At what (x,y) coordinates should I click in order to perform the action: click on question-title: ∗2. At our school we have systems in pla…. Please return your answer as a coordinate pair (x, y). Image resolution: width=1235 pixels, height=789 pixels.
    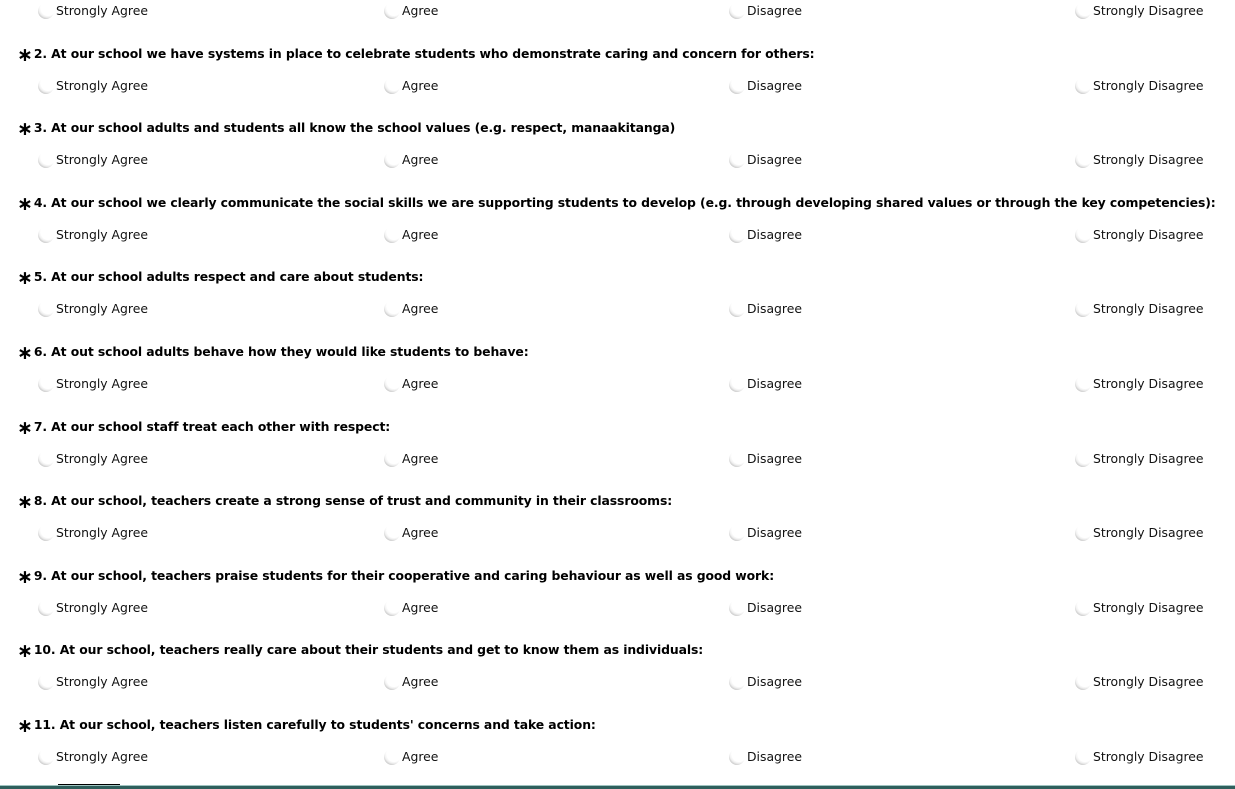
    Looking at the image, I should click on (416, 54).